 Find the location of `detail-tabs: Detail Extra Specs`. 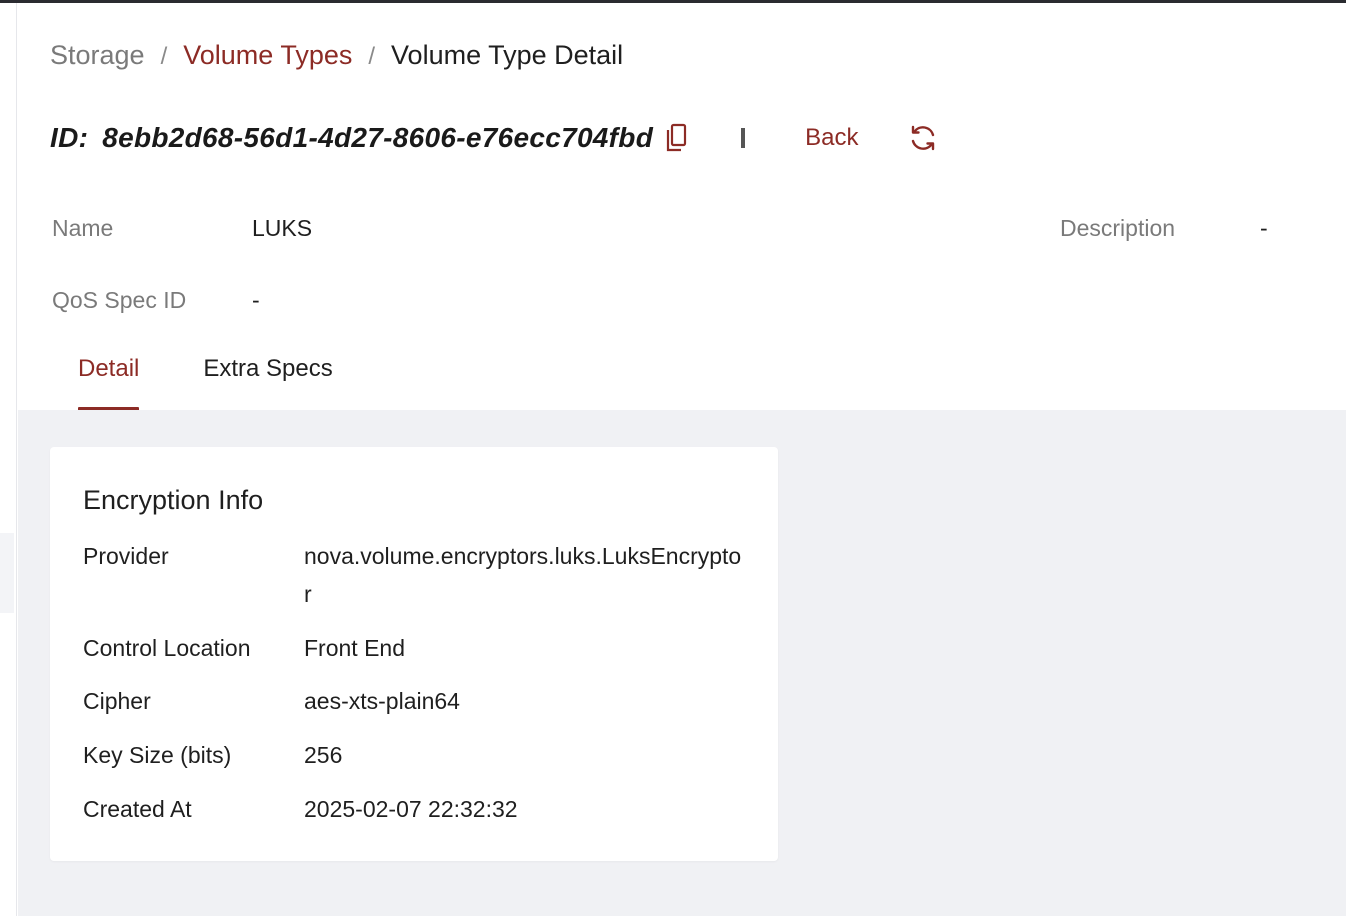

detail-tabs: Detail Extra Specs is located at coordinates (205, 377).